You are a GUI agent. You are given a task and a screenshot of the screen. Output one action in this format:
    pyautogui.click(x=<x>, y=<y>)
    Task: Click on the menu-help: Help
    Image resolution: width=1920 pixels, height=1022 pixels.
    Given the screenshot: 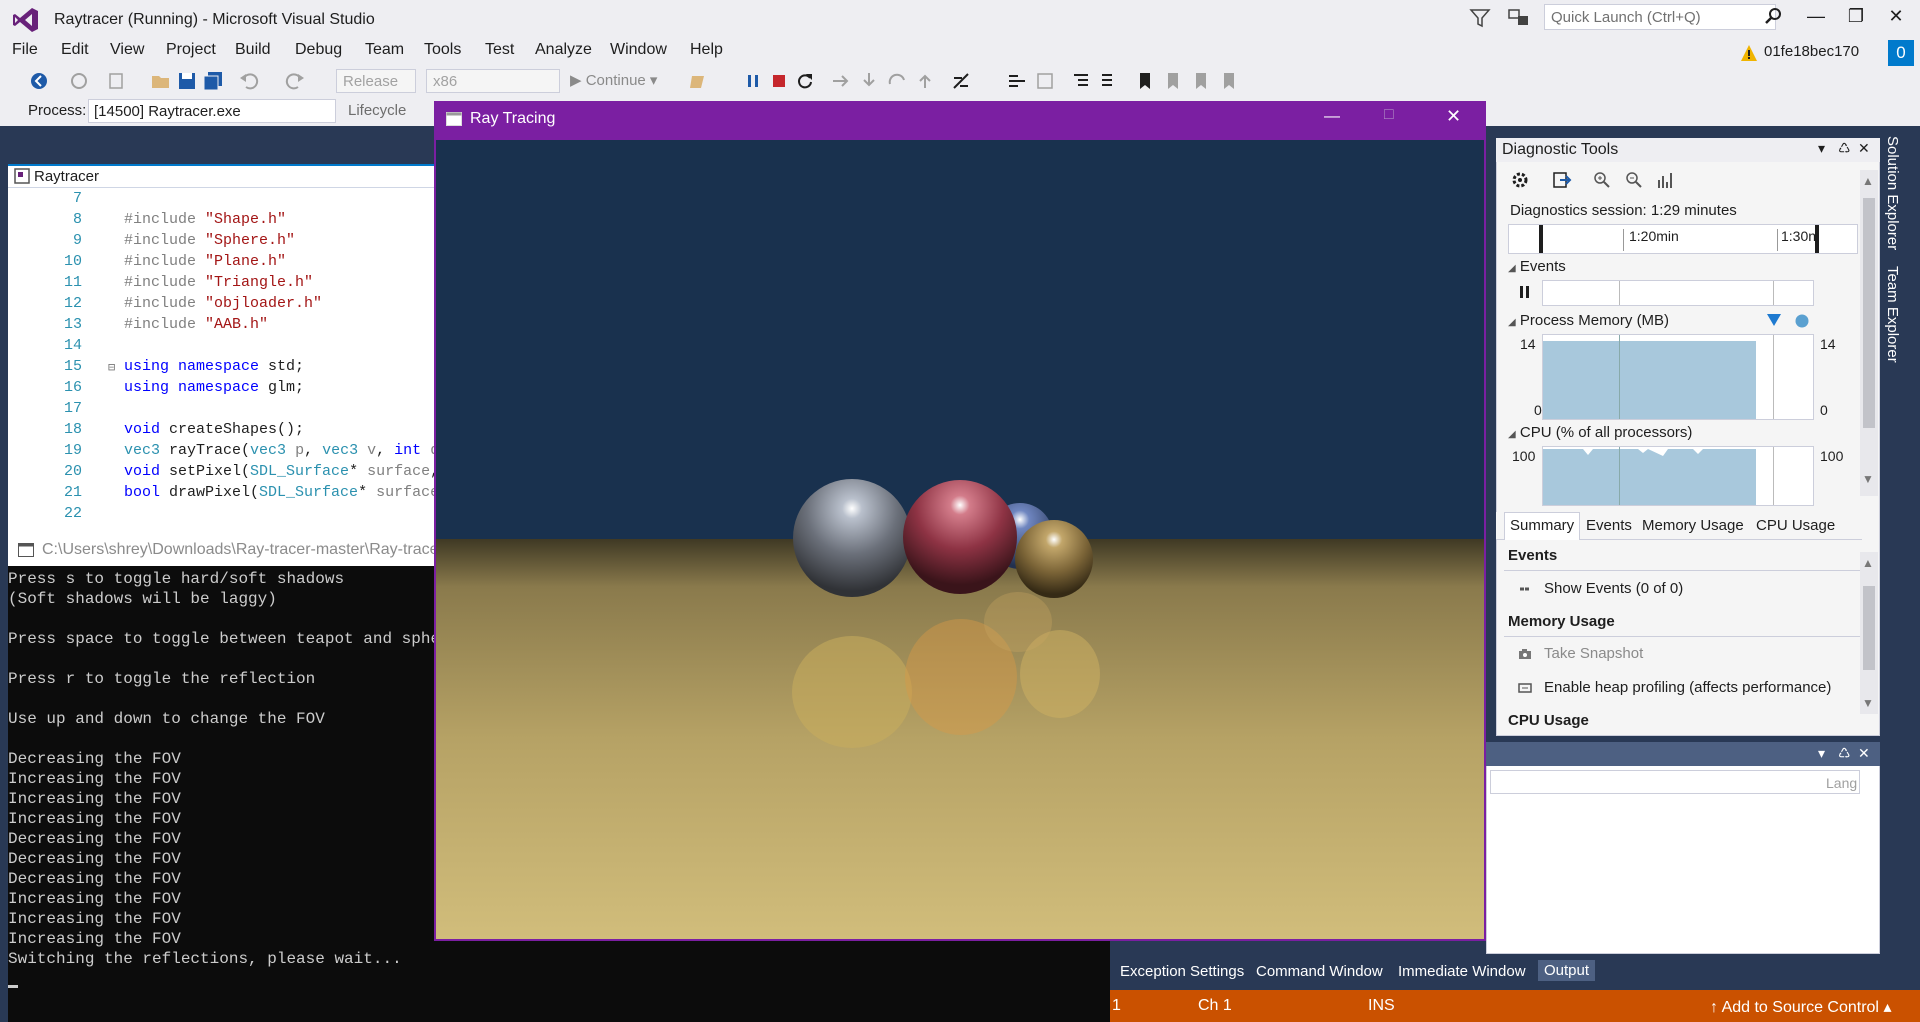 What is the action you would take?
    pyautogui.click(x=706, y=50)
    